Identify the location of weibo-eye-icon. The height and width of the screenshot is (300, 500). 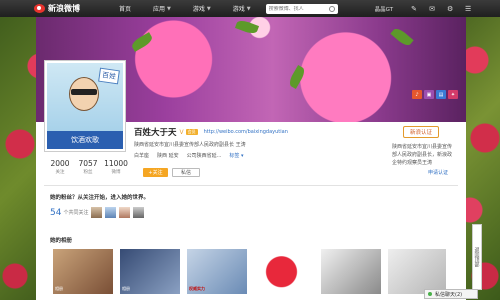
(39, 8).